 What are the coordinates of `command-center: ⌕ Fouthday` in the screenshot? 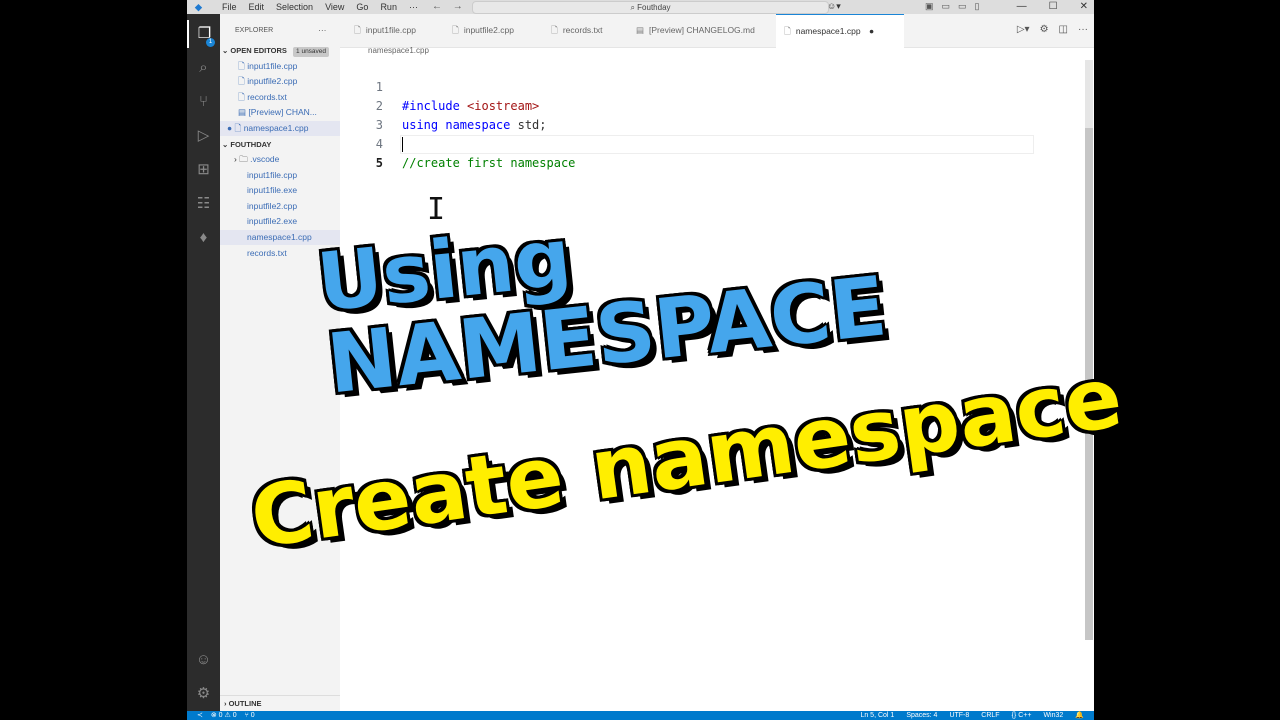 It's located at (650, 7).